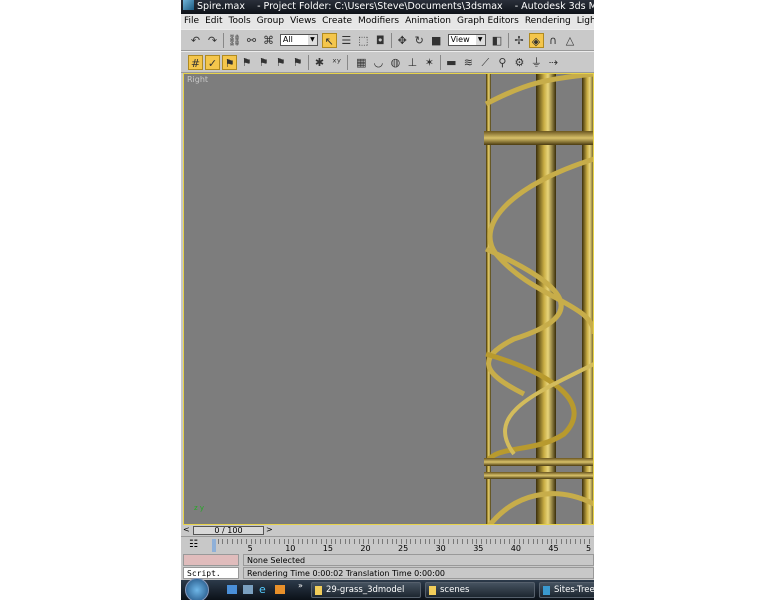 This screenshot has width=776, height=600. What do you see at coordinates (585, 21) in the screenshot?
I see `menu-lighting: Lighting An` at bounding box center [585, 21].